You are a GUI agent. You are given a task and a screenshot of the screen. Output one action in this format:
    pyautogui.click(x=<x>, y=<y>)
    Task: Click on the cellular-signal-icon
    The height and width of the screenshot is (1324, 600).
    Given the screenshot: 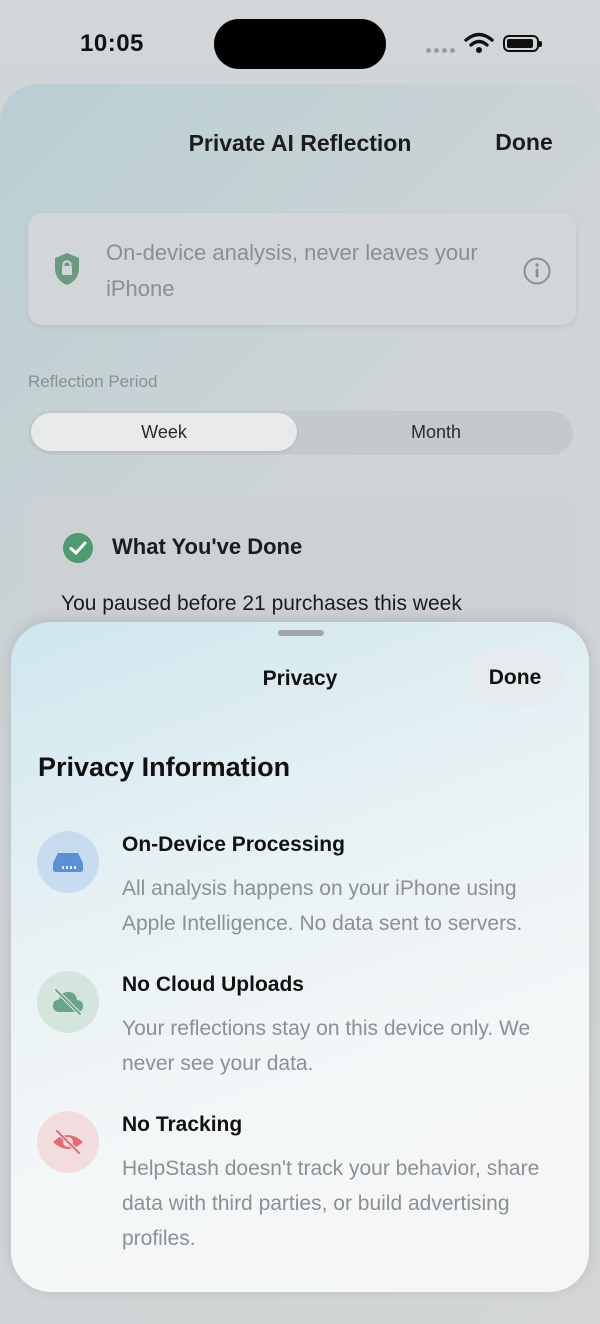 What is the action you would take?
    pyautogui.click(x=440, y=50)
    